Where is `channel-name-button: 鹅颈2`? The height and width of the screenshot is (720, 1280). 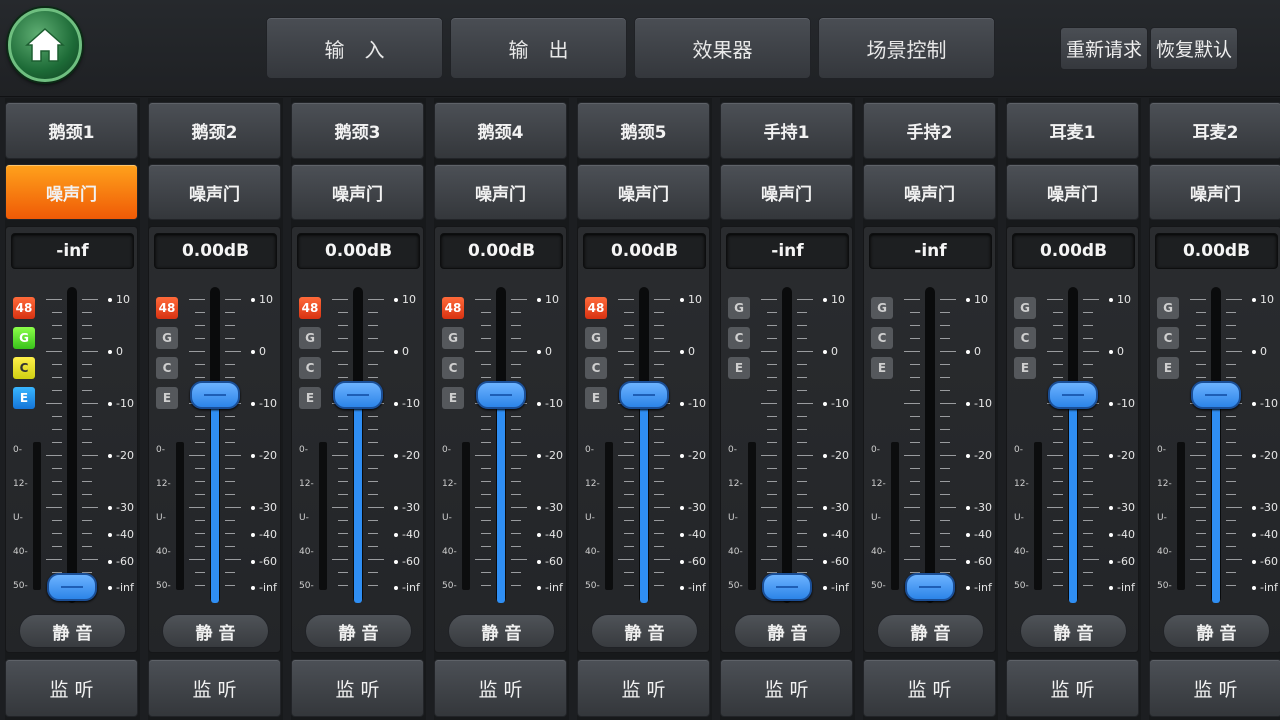 channel-name-button: 鹅颈2 is located at coordinates (214, 130).